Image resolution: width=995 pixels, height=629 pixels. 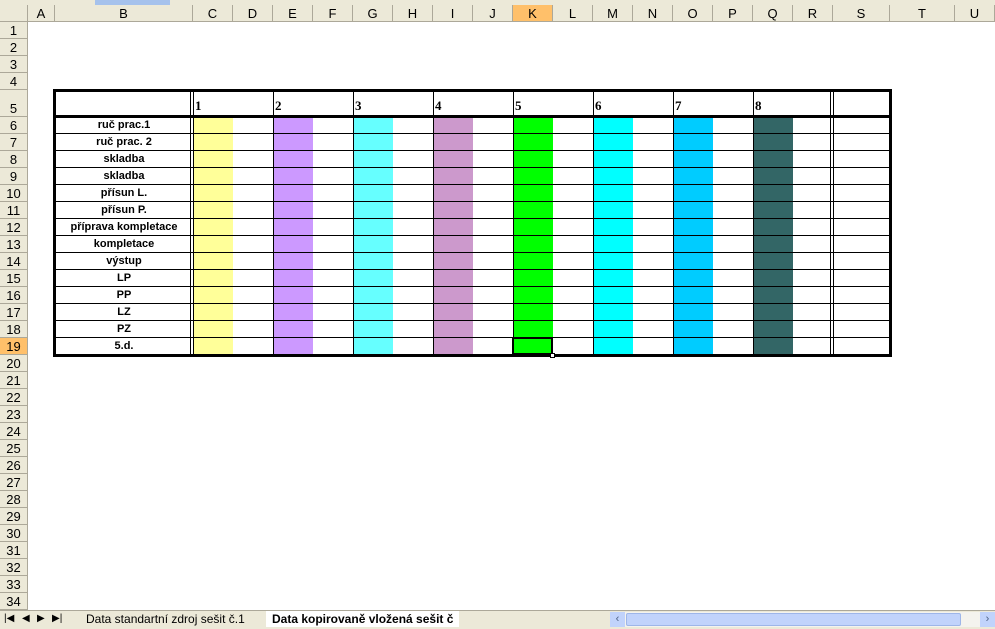 What do you see at coordinates (14, 312) in the screenshot?
I see `row-header-17: 17` at bounding box center [14, 312].